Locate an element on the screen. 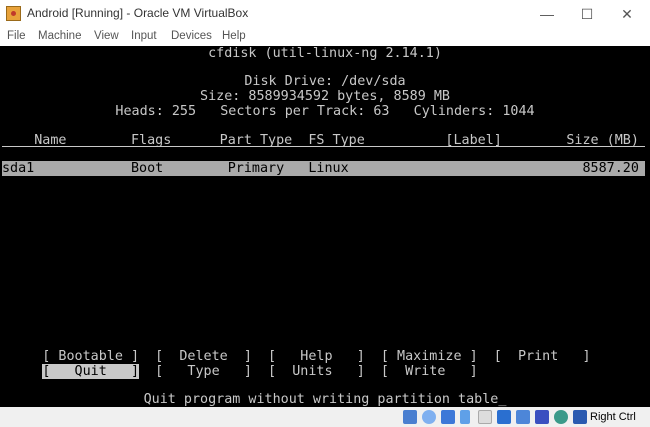  usb-icon is located at coordinates (465, 417).